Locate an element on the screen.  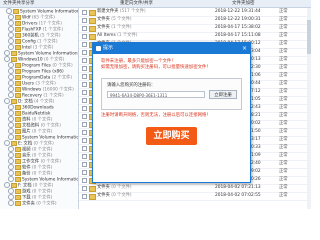
row-name-text: All Items is located at coordinates (106, 35).